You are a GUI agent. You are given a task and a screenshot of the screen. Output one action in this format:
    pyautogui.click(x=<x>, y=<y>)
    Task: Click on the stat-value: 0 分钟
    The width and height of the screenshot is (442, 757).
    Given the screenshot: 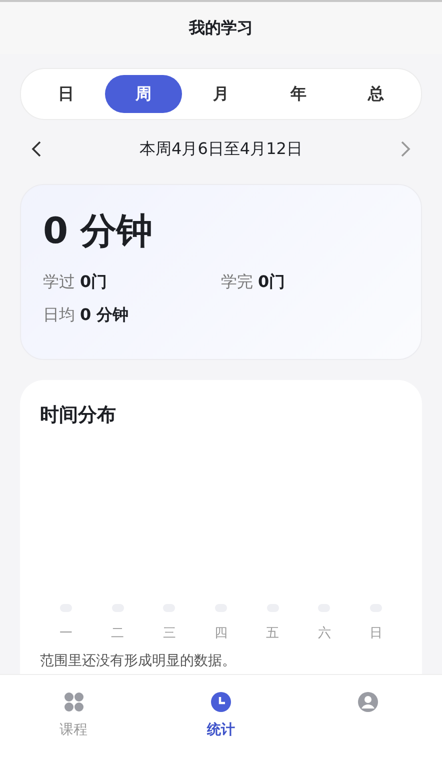 What is the action you would take?
    pyautogui.click(x=104, y=315)
    